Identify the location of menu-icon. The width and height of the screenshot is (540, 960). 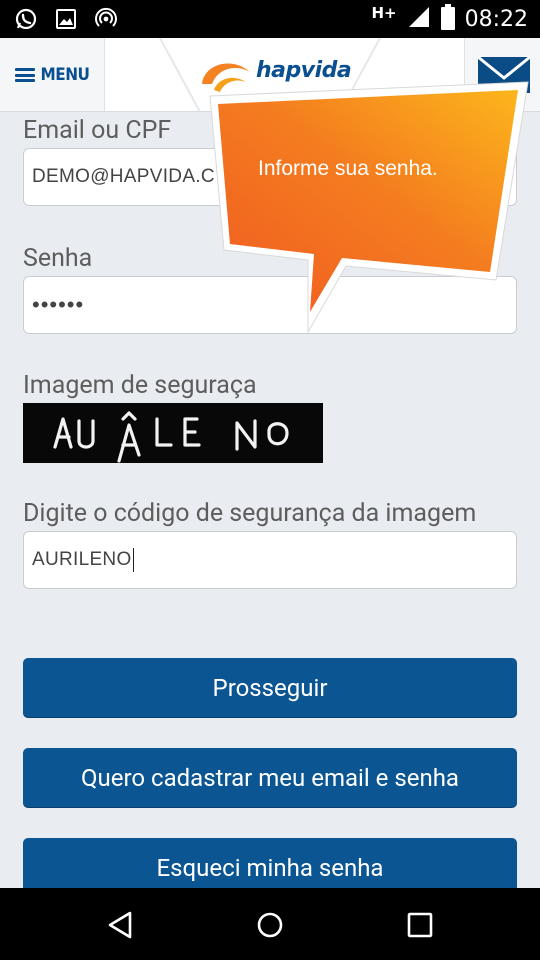
(24, 75).